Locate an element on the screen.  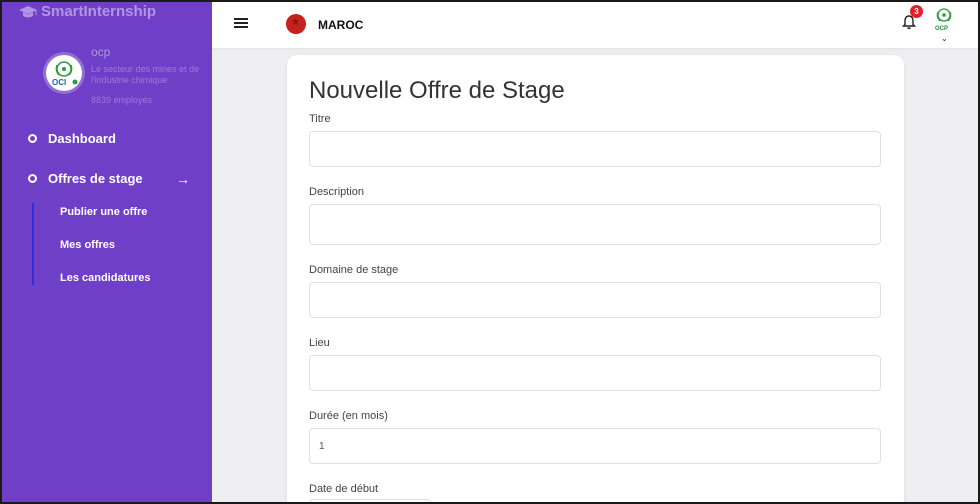
submenu-active-indicator is located at coordinates (33, 244).